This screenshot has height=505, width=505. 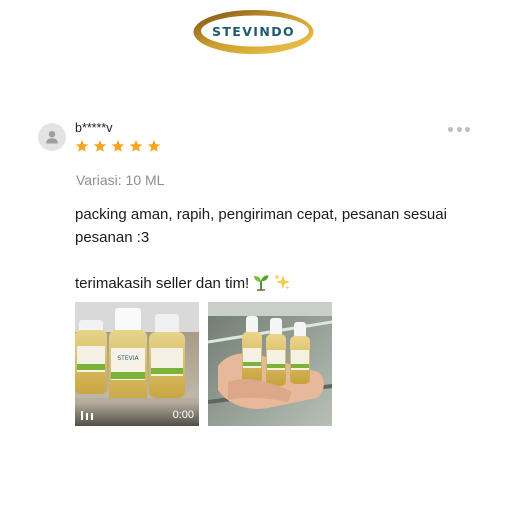 I want to click on user-icon, so click(x=52, y=137).